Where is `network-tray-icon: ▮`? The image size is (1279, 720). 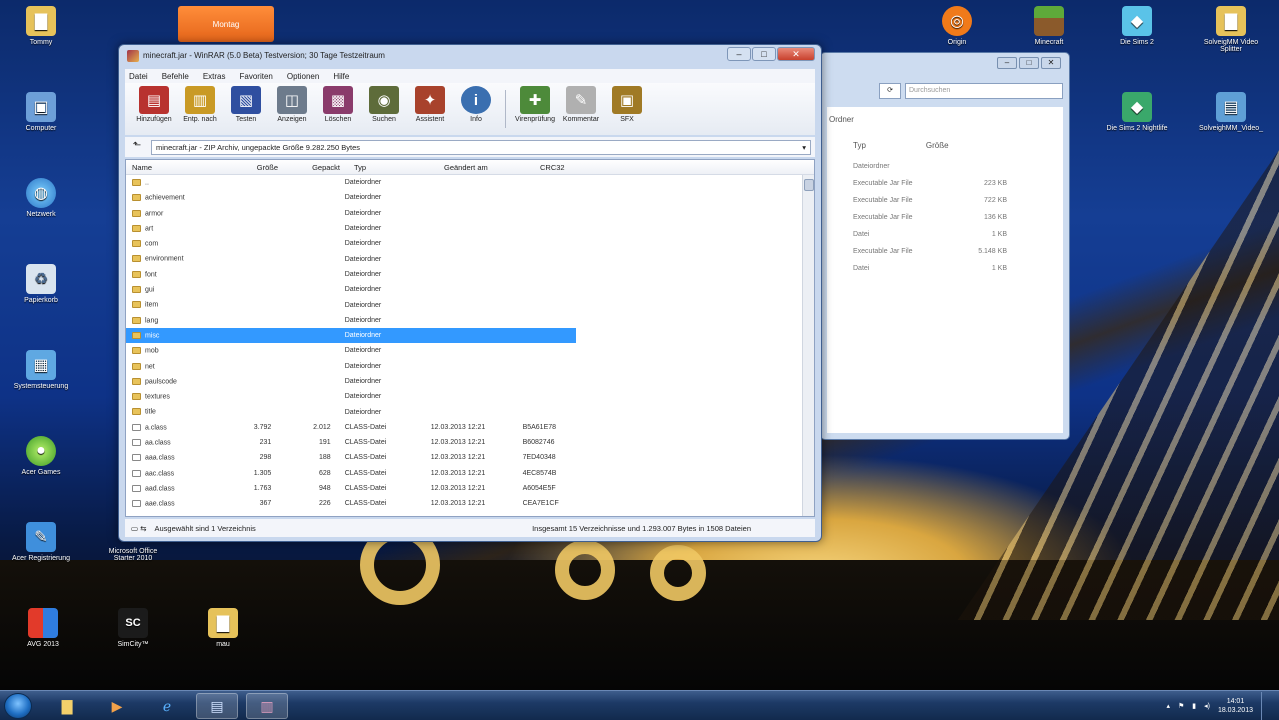 network-tray-icon: ▮ is located at coordinates (1194, 706).